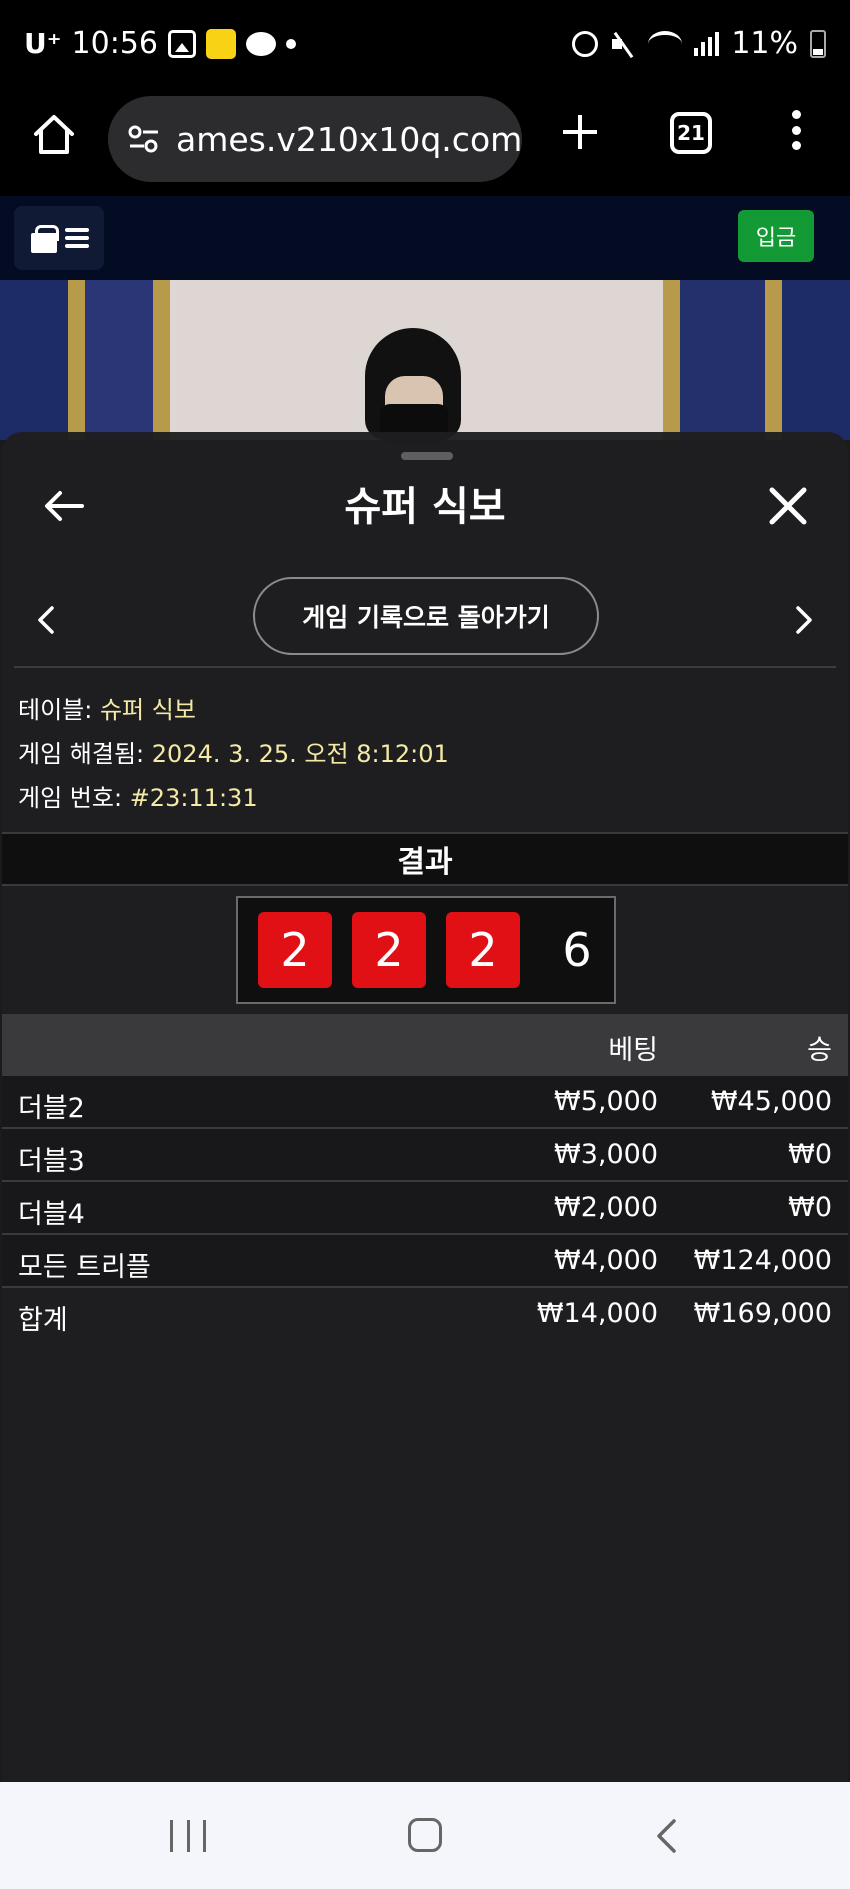 This screenshot has width=850, height=1889. What do you see at coordinates (577, 950) in the screenshot?
I see `dice-sum: 6` at bounding box center [577, 950].